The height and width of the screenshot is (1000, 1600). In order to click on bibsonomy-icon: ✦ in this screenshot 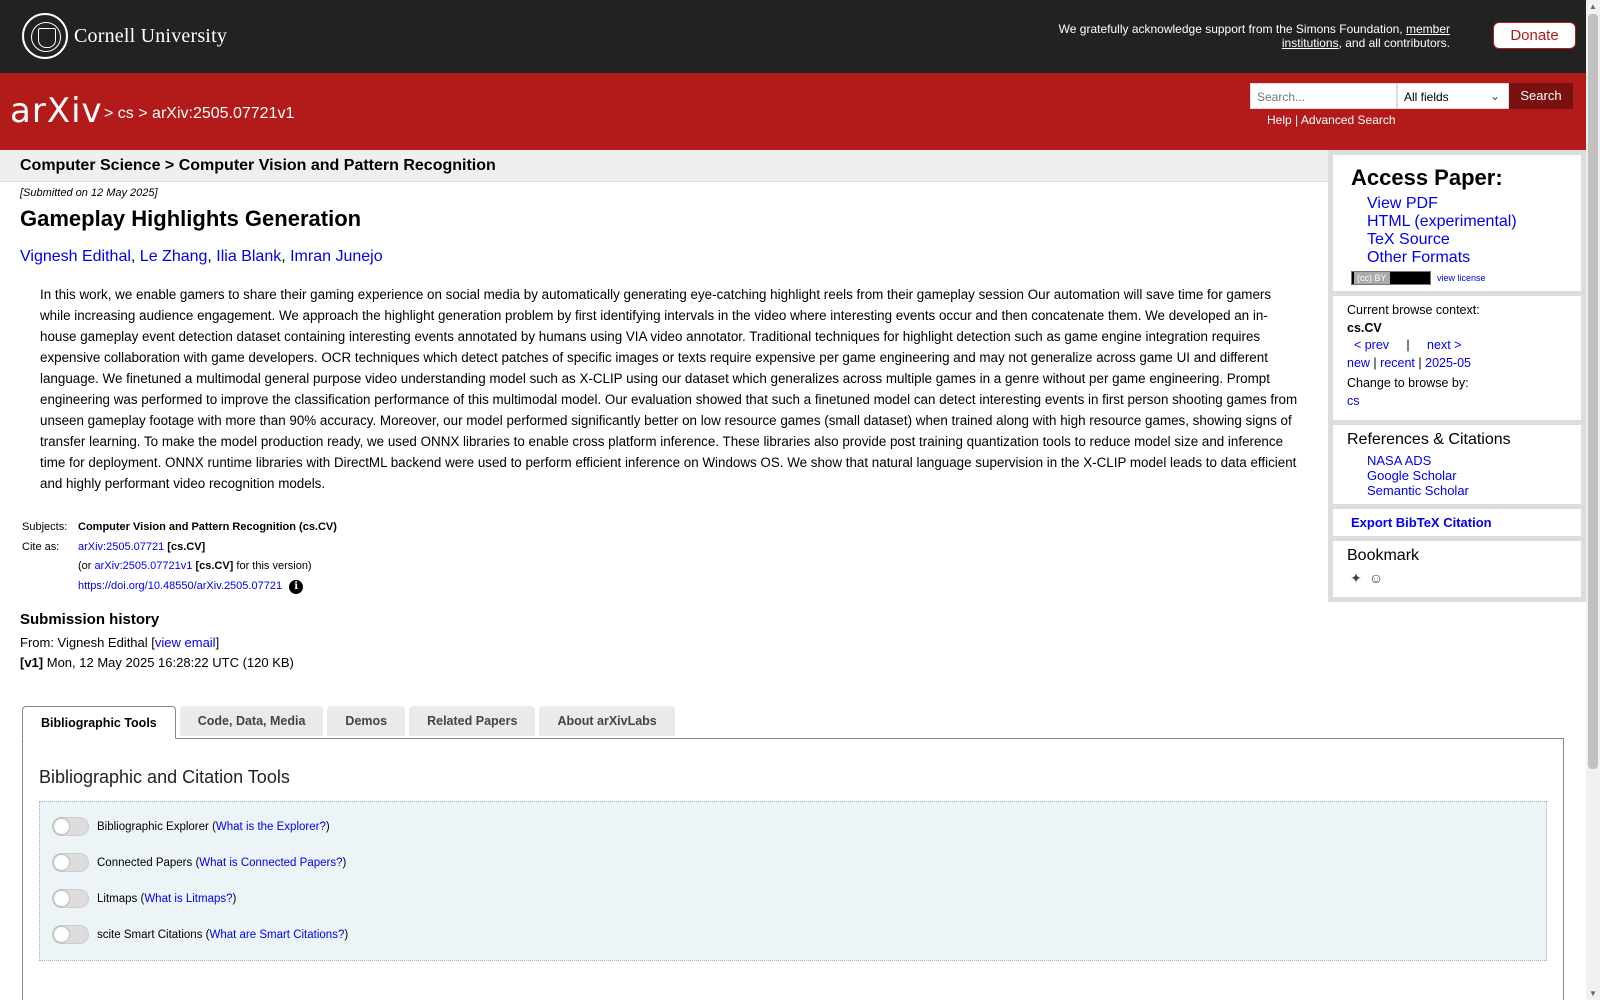, I will do `click(1356, 578)`.